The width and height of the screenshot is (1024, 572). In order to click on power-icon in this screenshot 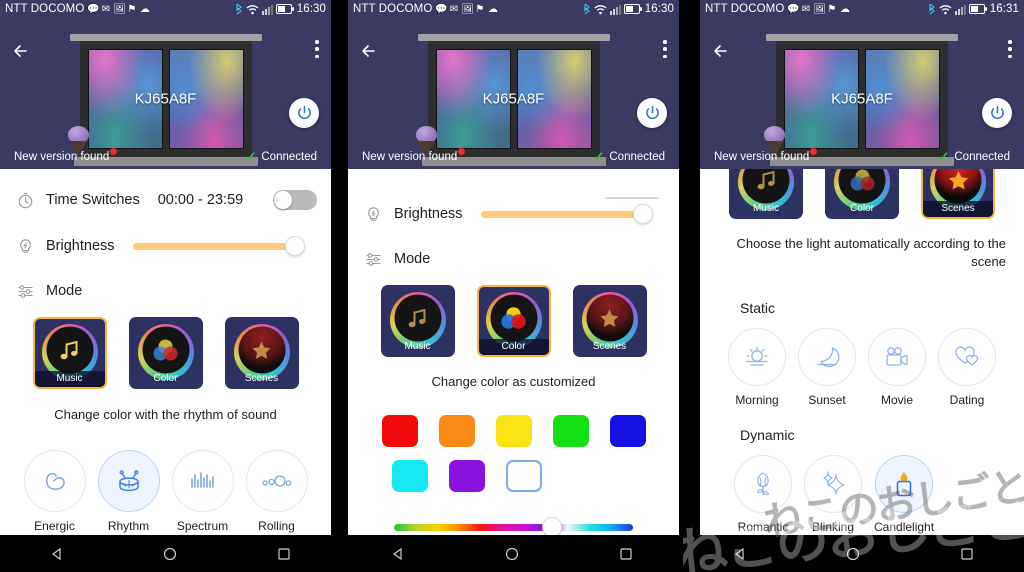, I will do `click(652, 112)`.